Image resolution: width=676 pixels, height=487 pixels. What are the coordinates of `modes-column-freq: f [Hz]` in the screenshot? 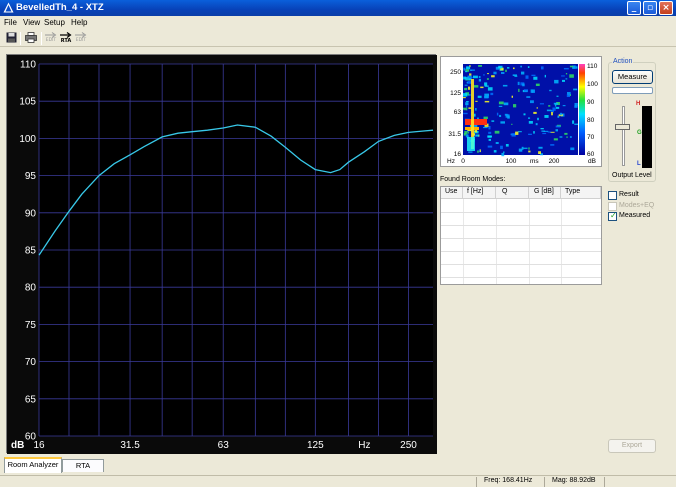 It's located at (479, 193).